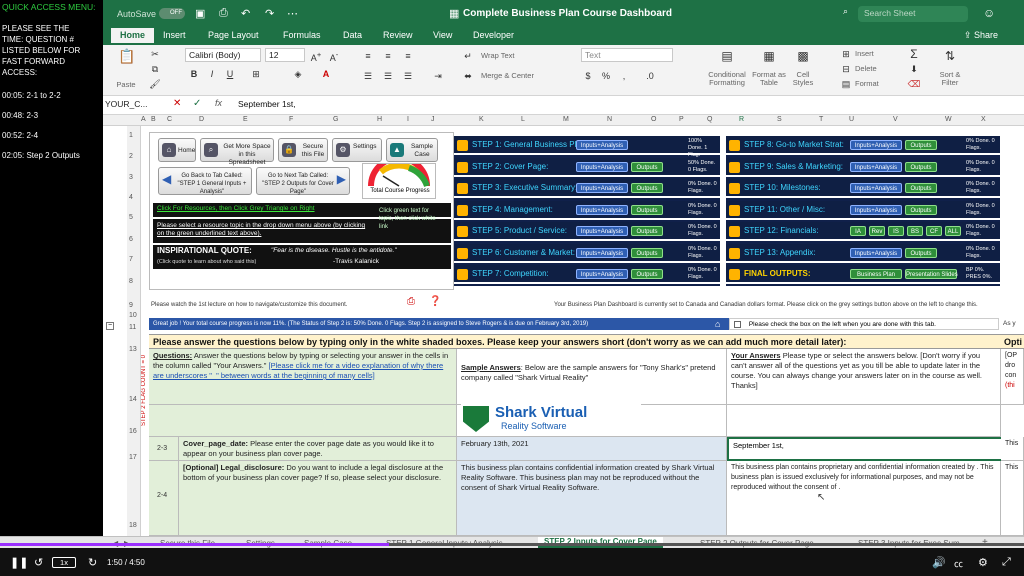  Describe the element at coordinates (846, 84) in the screenshot. I see `format-cells-icon: ▤` at that location.